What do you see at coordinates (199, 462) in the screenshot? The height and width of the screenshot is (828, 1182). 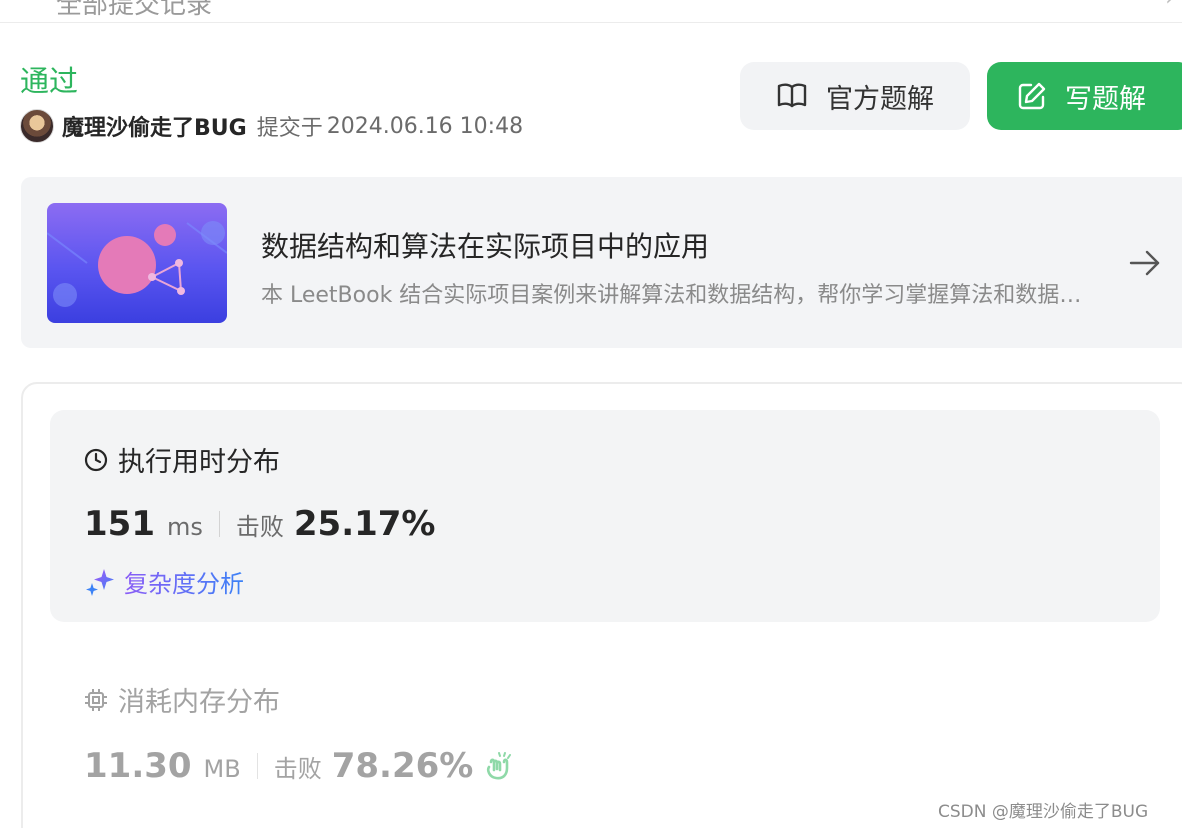 I see `runtime-heading-label: 执行用时分布` at bounding box center [199, 462].